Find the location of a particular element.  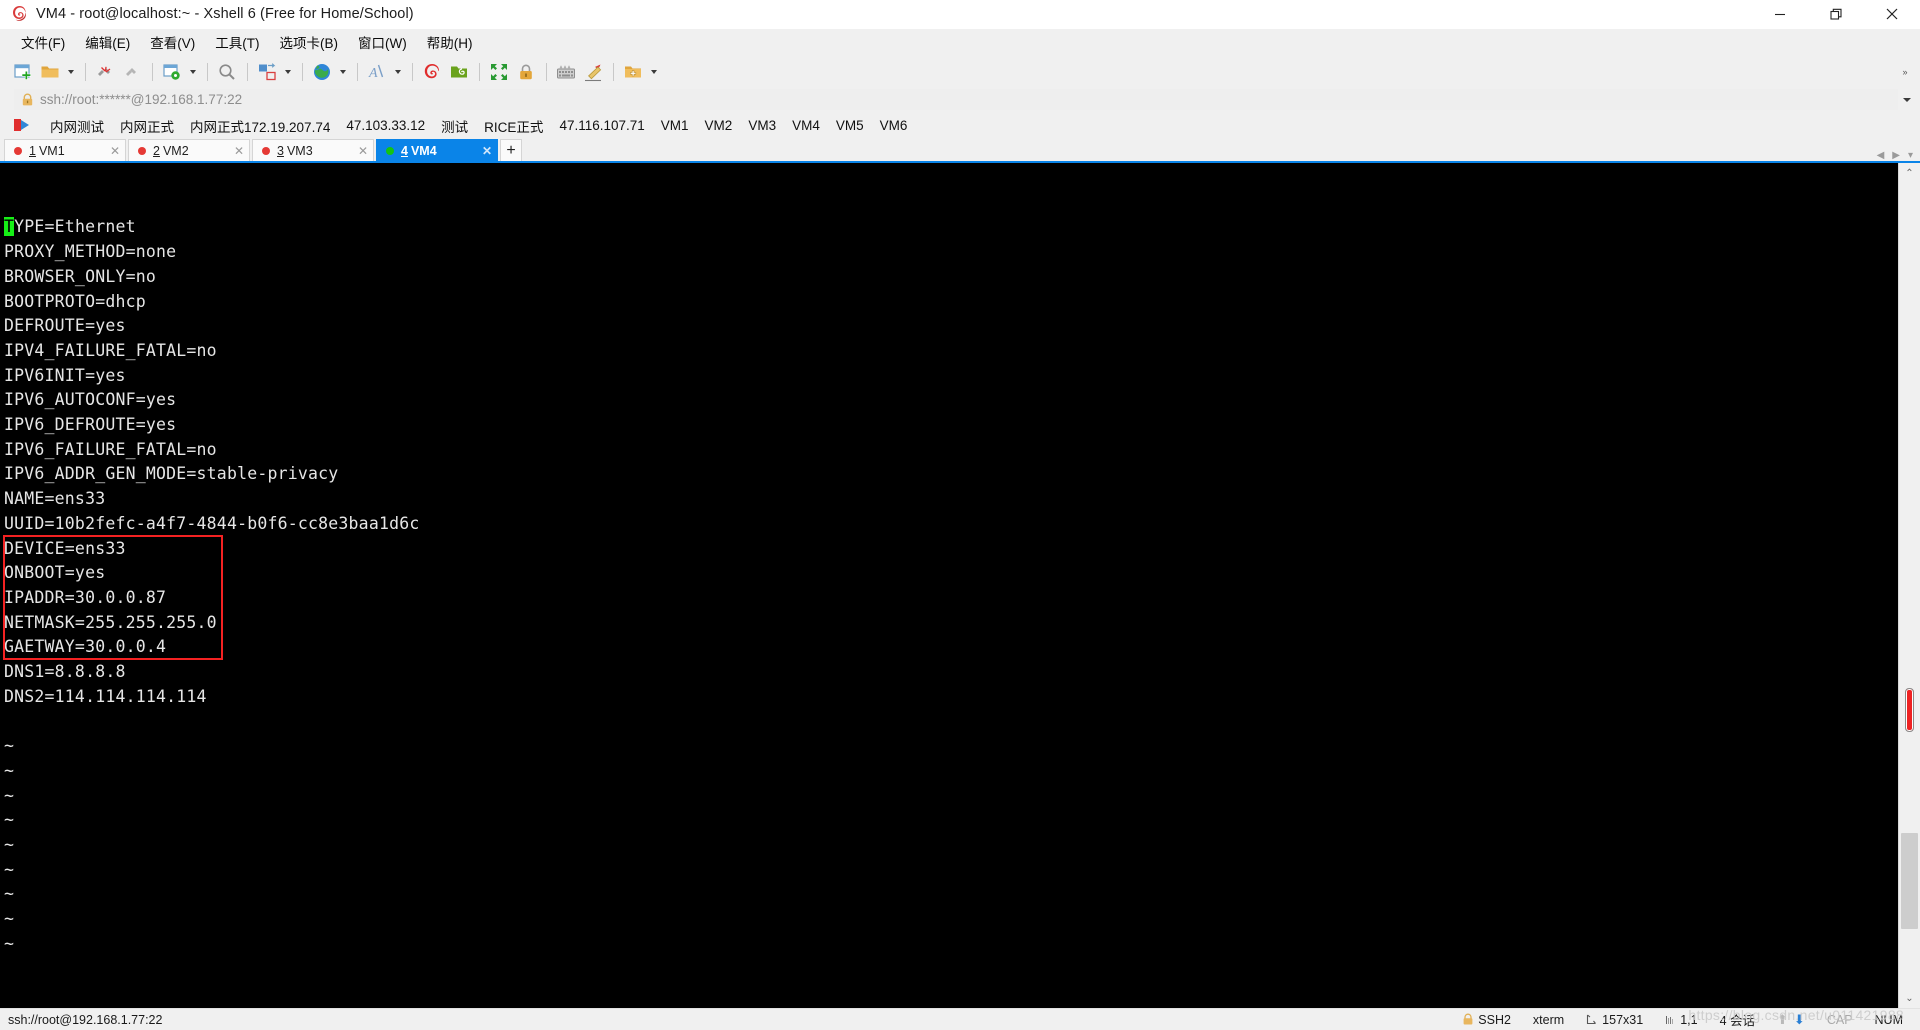

session-tab-vm1: 1 VM1 ✕ is located at coordinates (65, 150).